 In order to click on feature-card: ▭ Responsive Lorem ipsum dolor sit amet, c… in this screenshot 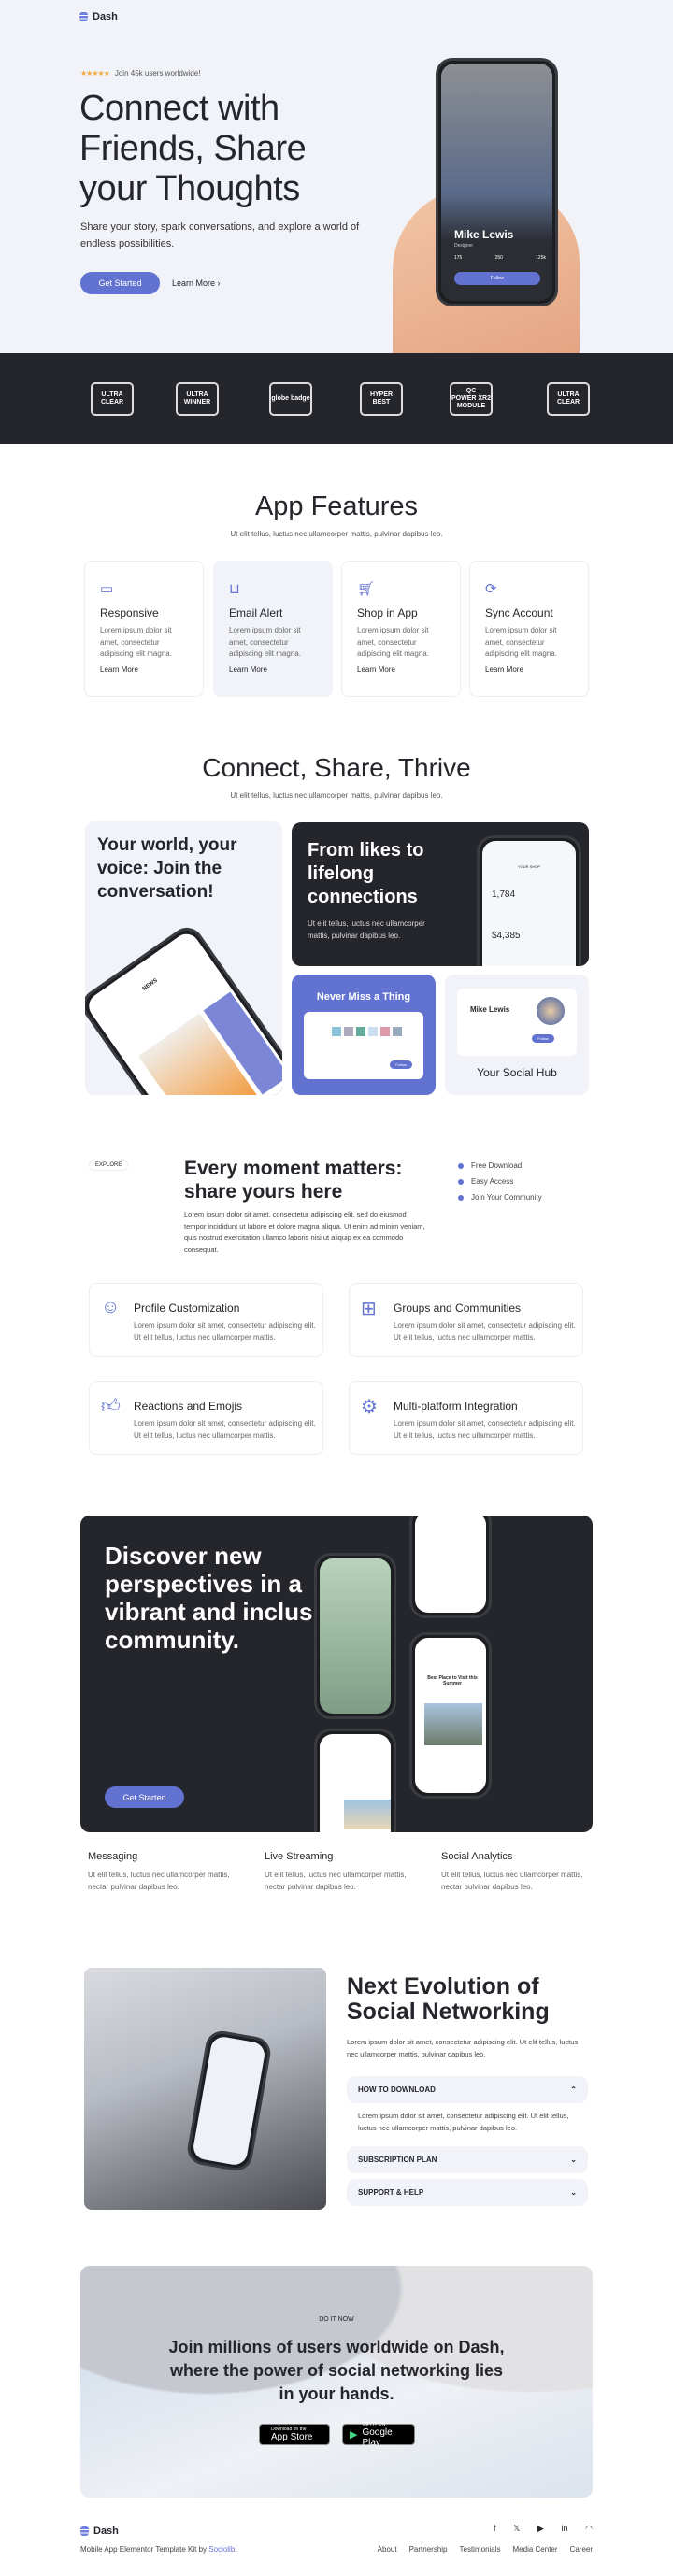, I will do `click(144, 629)`.